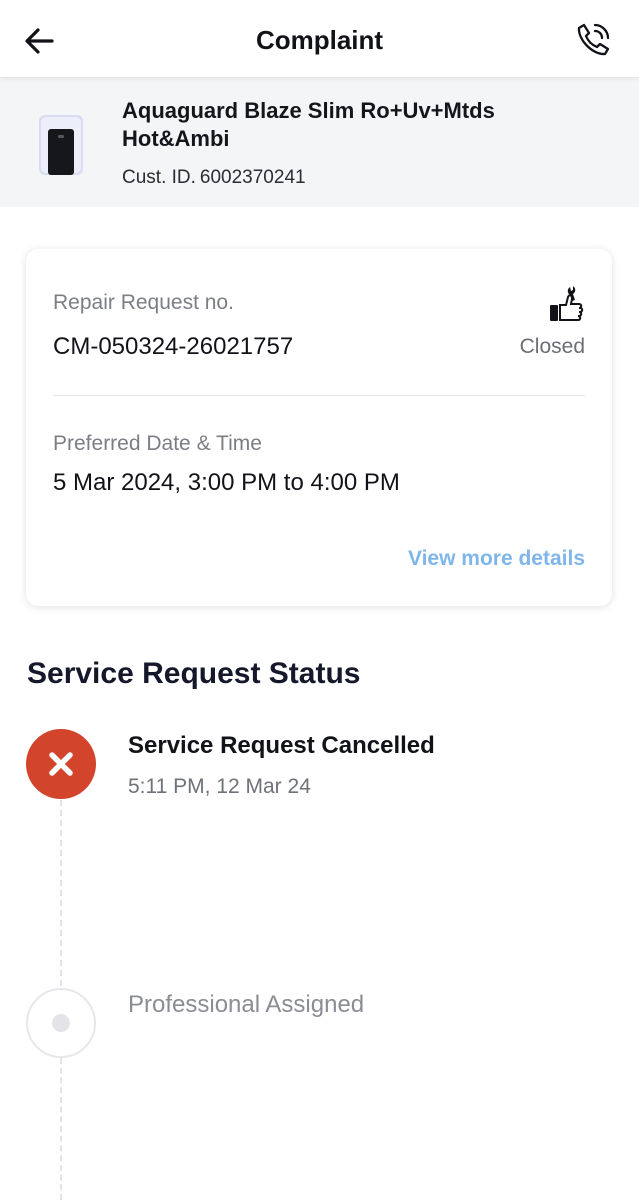  What do you see at coordinates (173, 346) in the screenshot?
I see `repair-request-number: CM-050324-26021757` at bounding box center [173, 346].